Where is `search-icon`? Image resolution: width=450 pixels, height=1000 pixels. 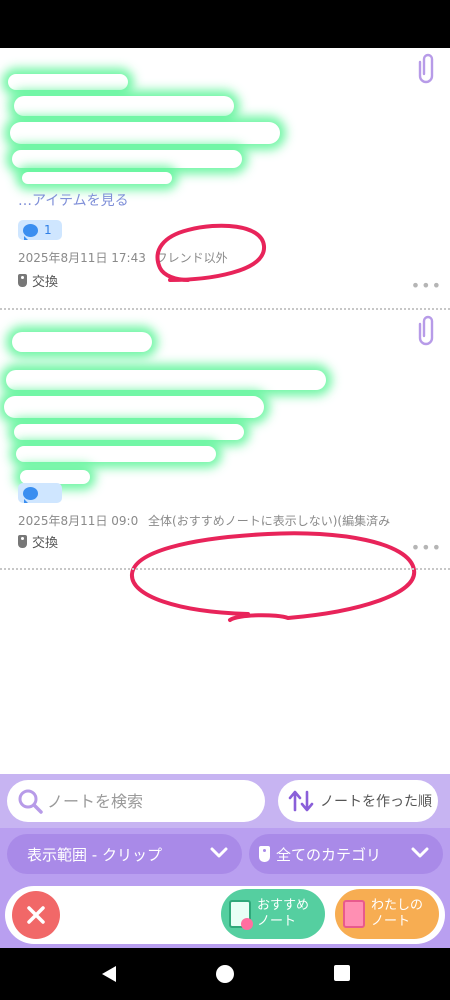
search-icon is located at coordinates (30, 801).